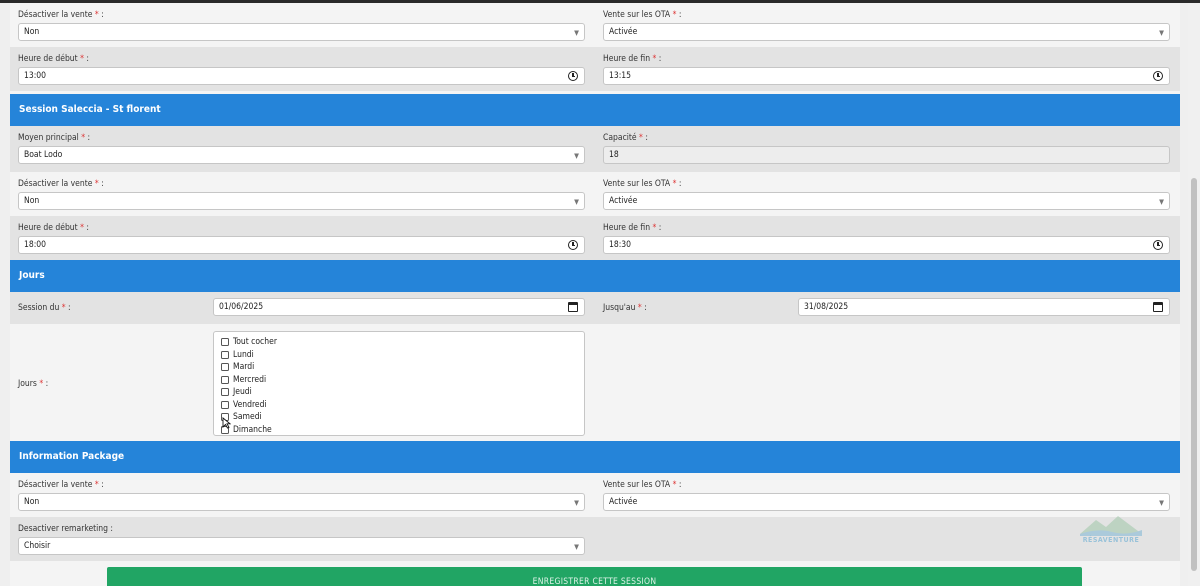 Image resolution: width=1200 pixels, height=586 pixels. I want to click on jusquau-date-input: 31/08/2025, so click(984, 307).